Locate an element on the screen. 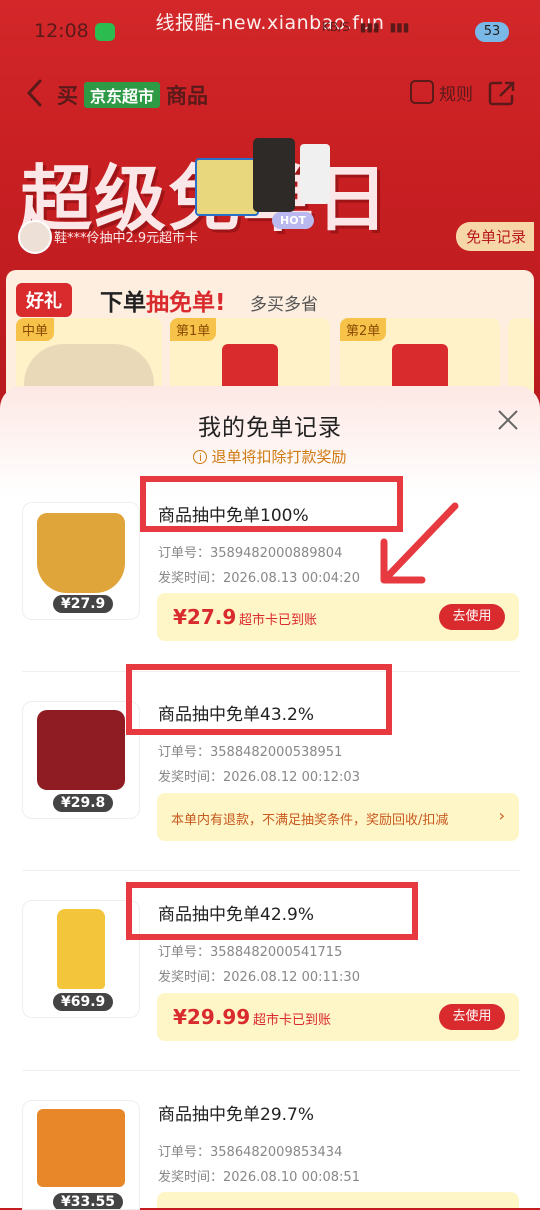 This screenshot has height=1210, width=540. annotation-arrow is located at coordinates (419, 543).